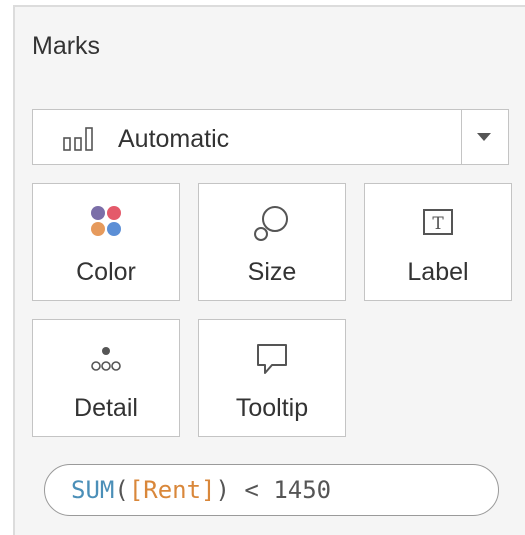  I want to click on pill-open-paren: (, so click(121, 490).